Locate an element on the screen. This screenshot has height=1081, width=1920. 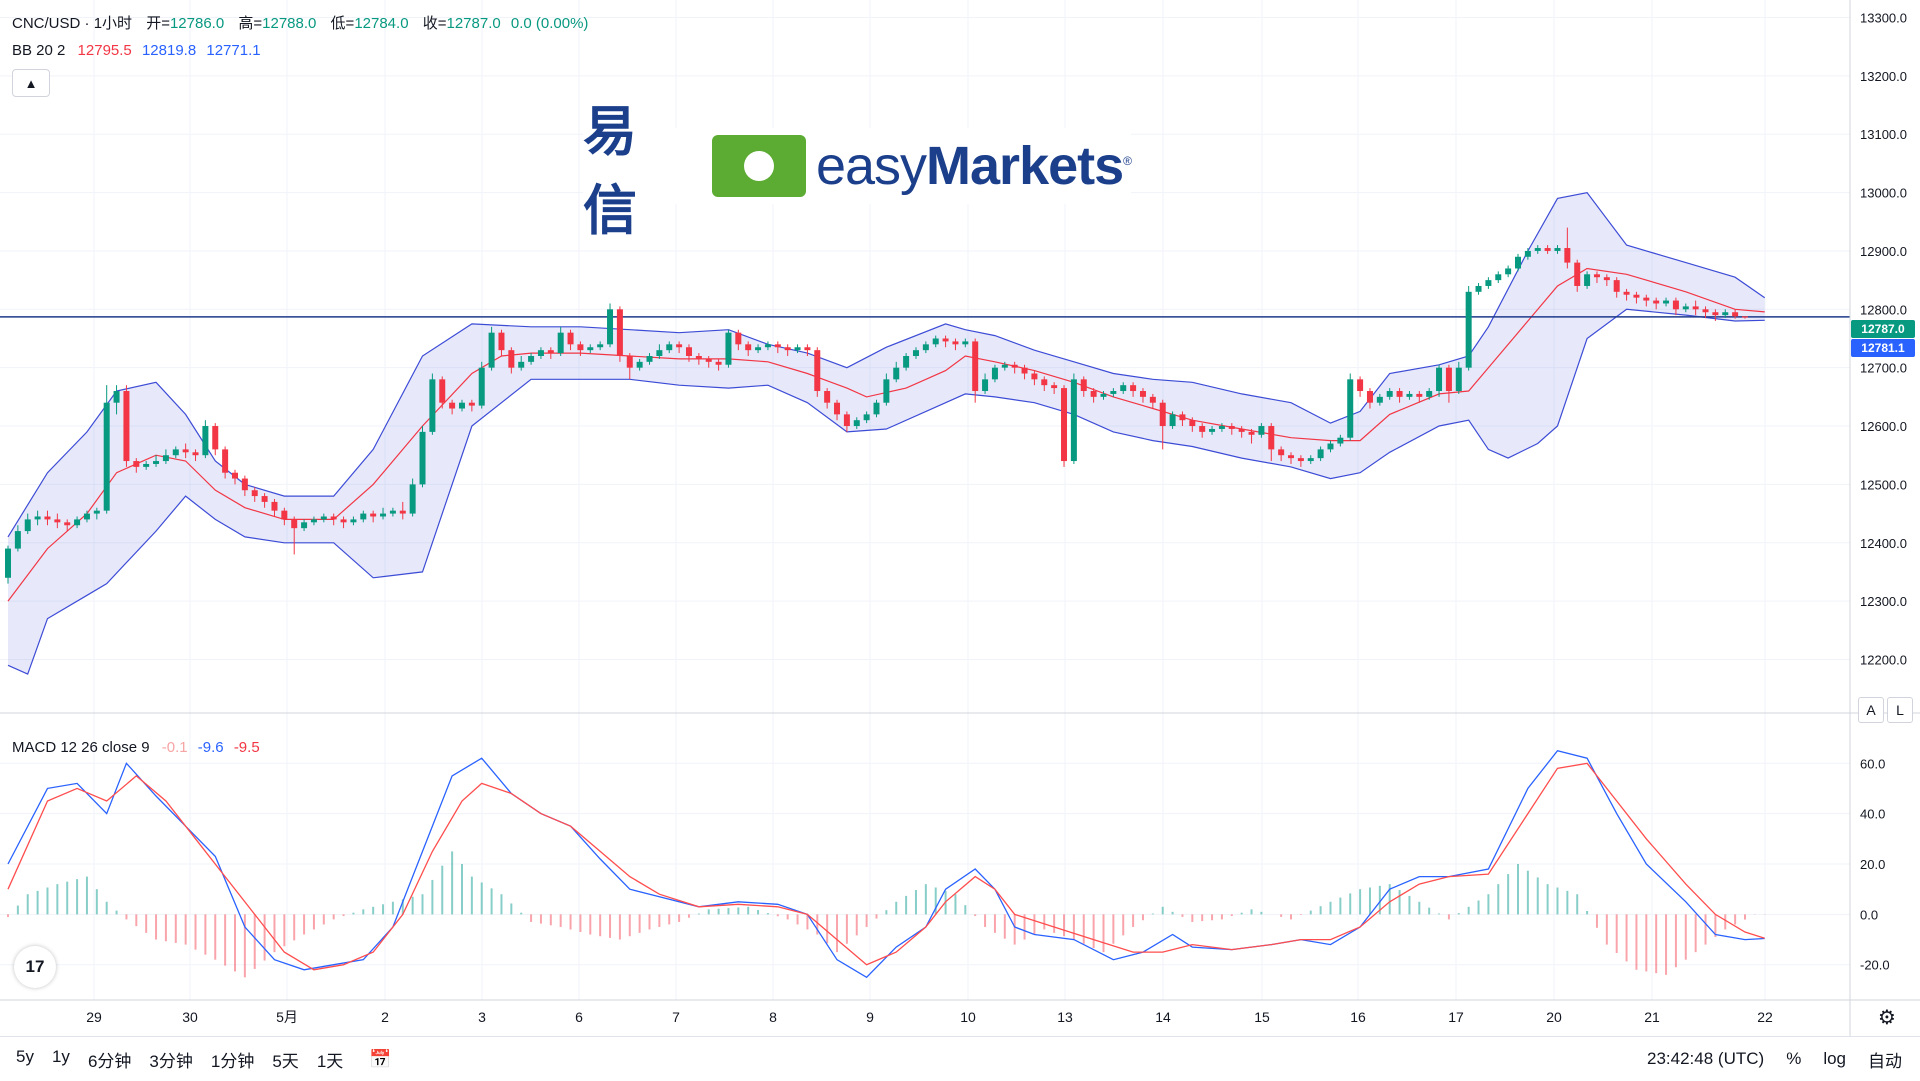
range-5y: 5y is located at coordinates (25, 1059).